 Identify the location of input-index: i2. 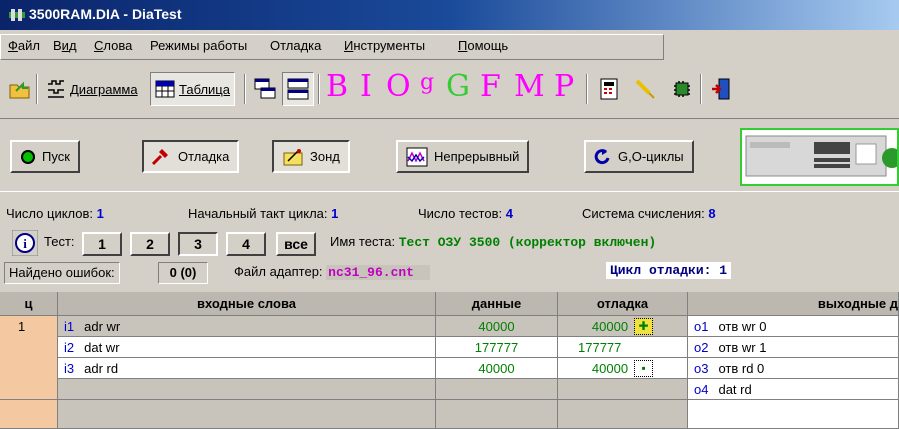
(69, 347).